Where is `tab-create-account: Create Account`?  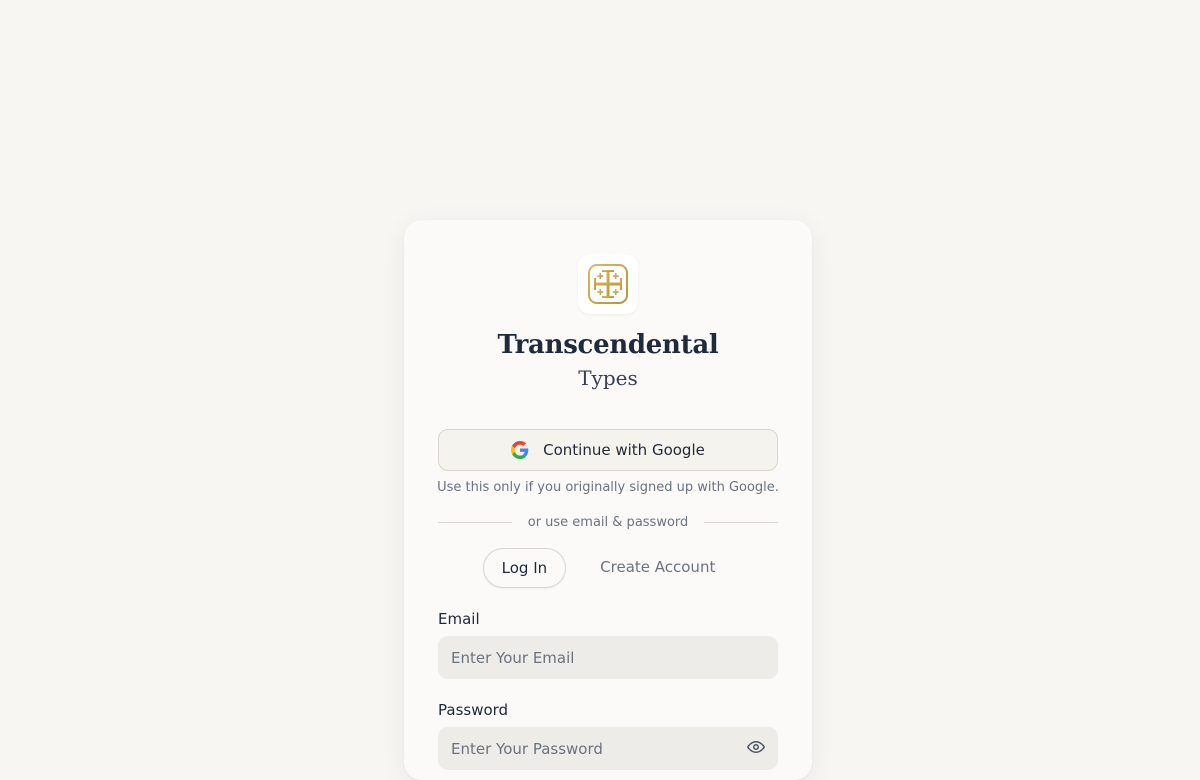
tab-create-account: Create Account is located at coordinates (657, 567).